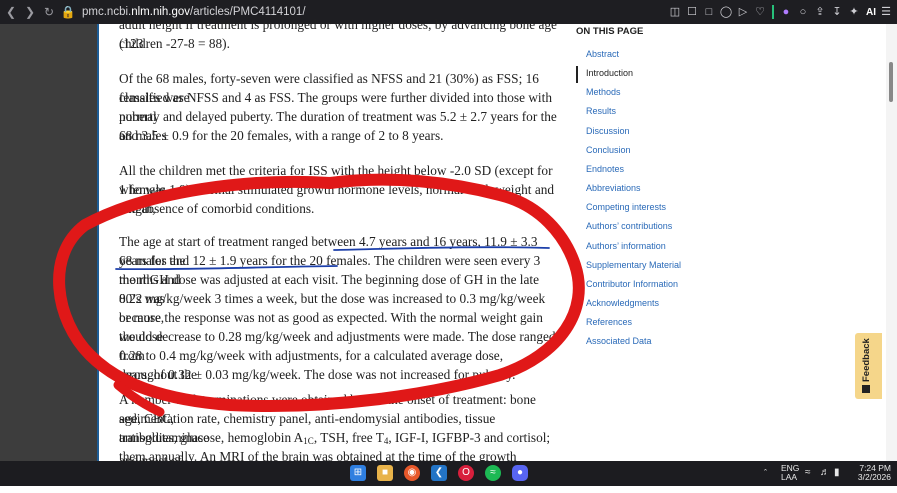 The height and width of the screenshot is (493, 897). What do you see at coordinates (211, 437) in the screenshot?
I see `text-run: antibodies, glucose, hemoglobin A` at bounding box center [211, 437].